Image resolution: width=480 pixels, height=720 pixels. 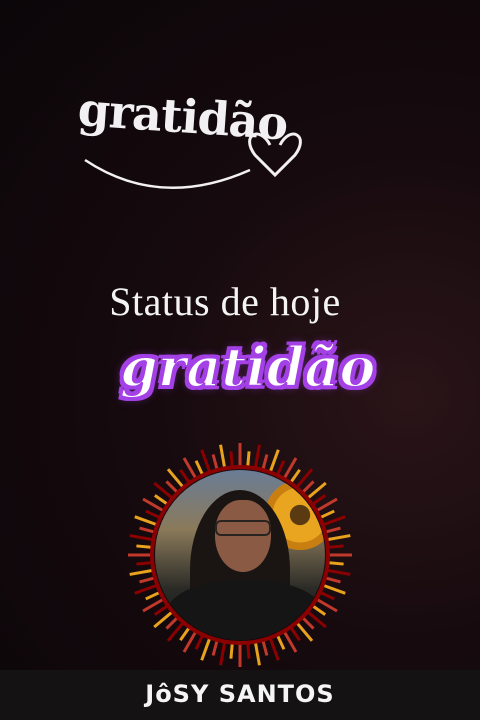 I want to click on profile-name: JôSY SANTOS, so click(x=240, y=694).